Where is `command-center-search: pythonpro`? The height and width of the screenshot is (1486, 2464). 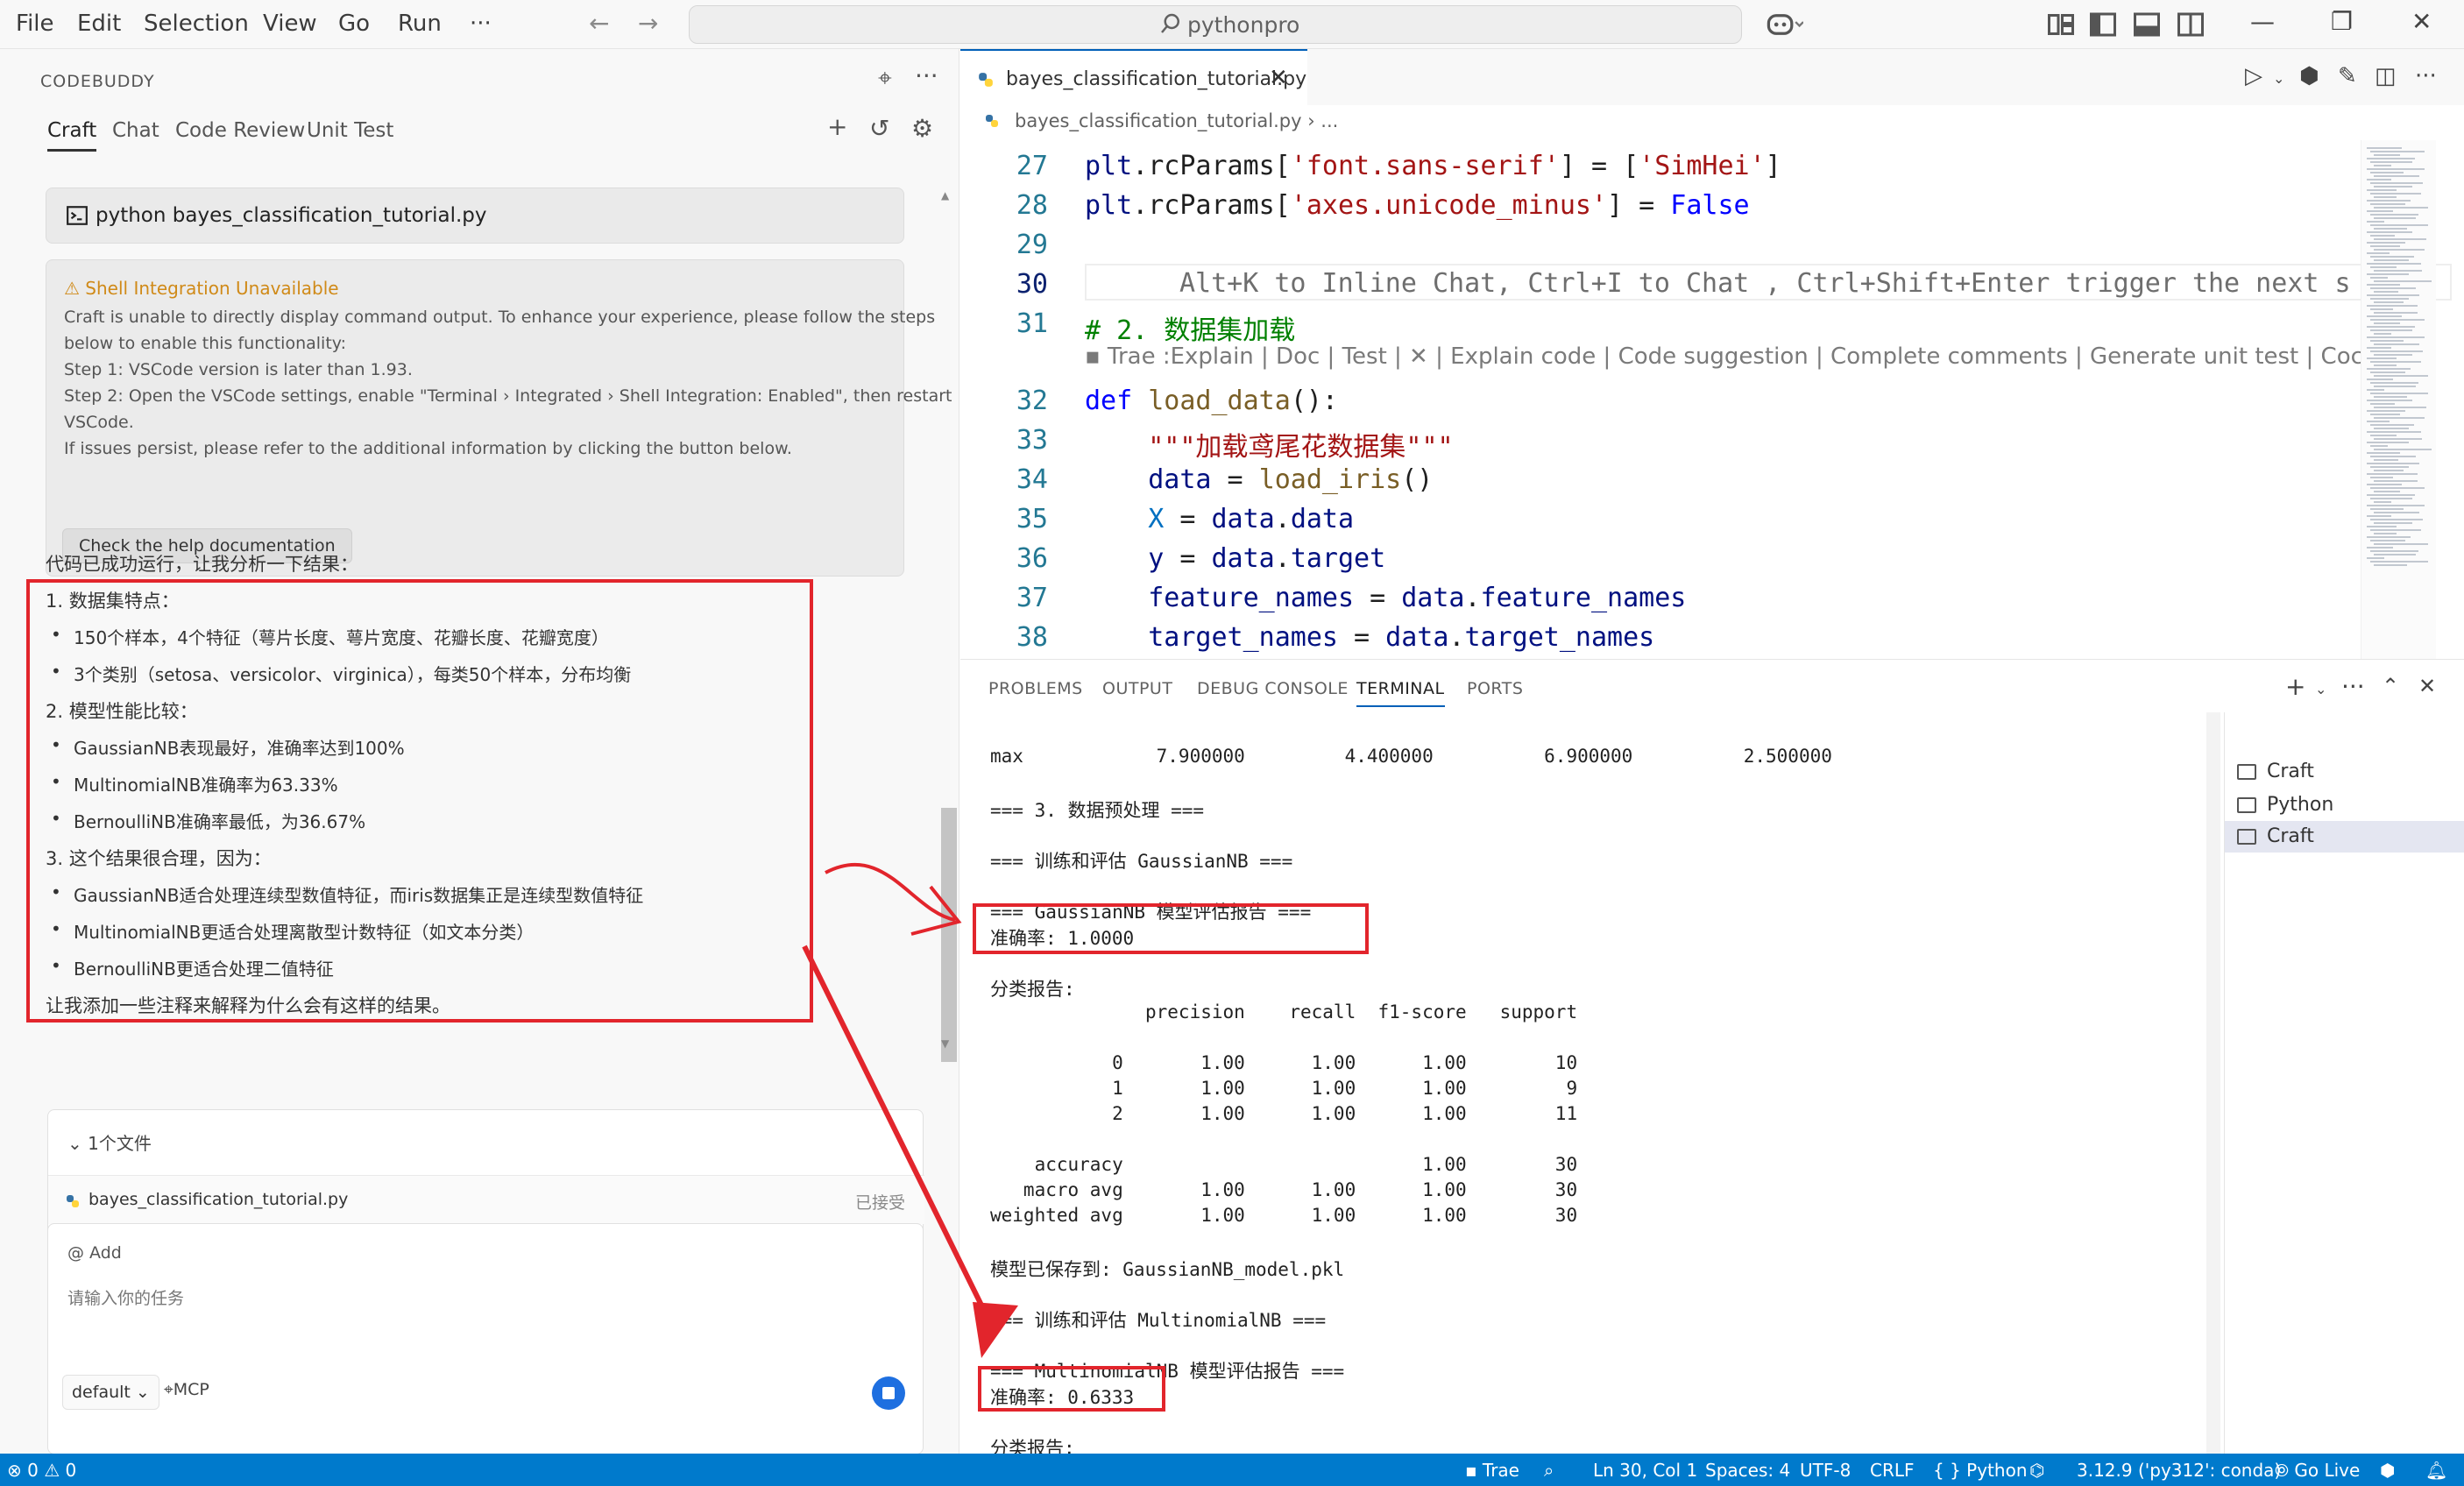
command-center-search: pythonpro is located at coordinates (1215, 24).